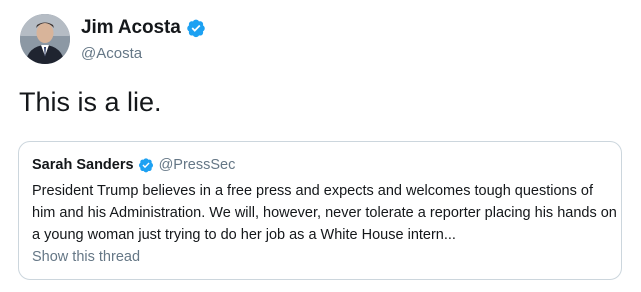 Image resolution: width=641 pixels, height=292 pixels. What do you see at coordinates (86, 257) in the screenshot?
I see `show-thread-link: Show this thread` at bounding box center [86, 257].